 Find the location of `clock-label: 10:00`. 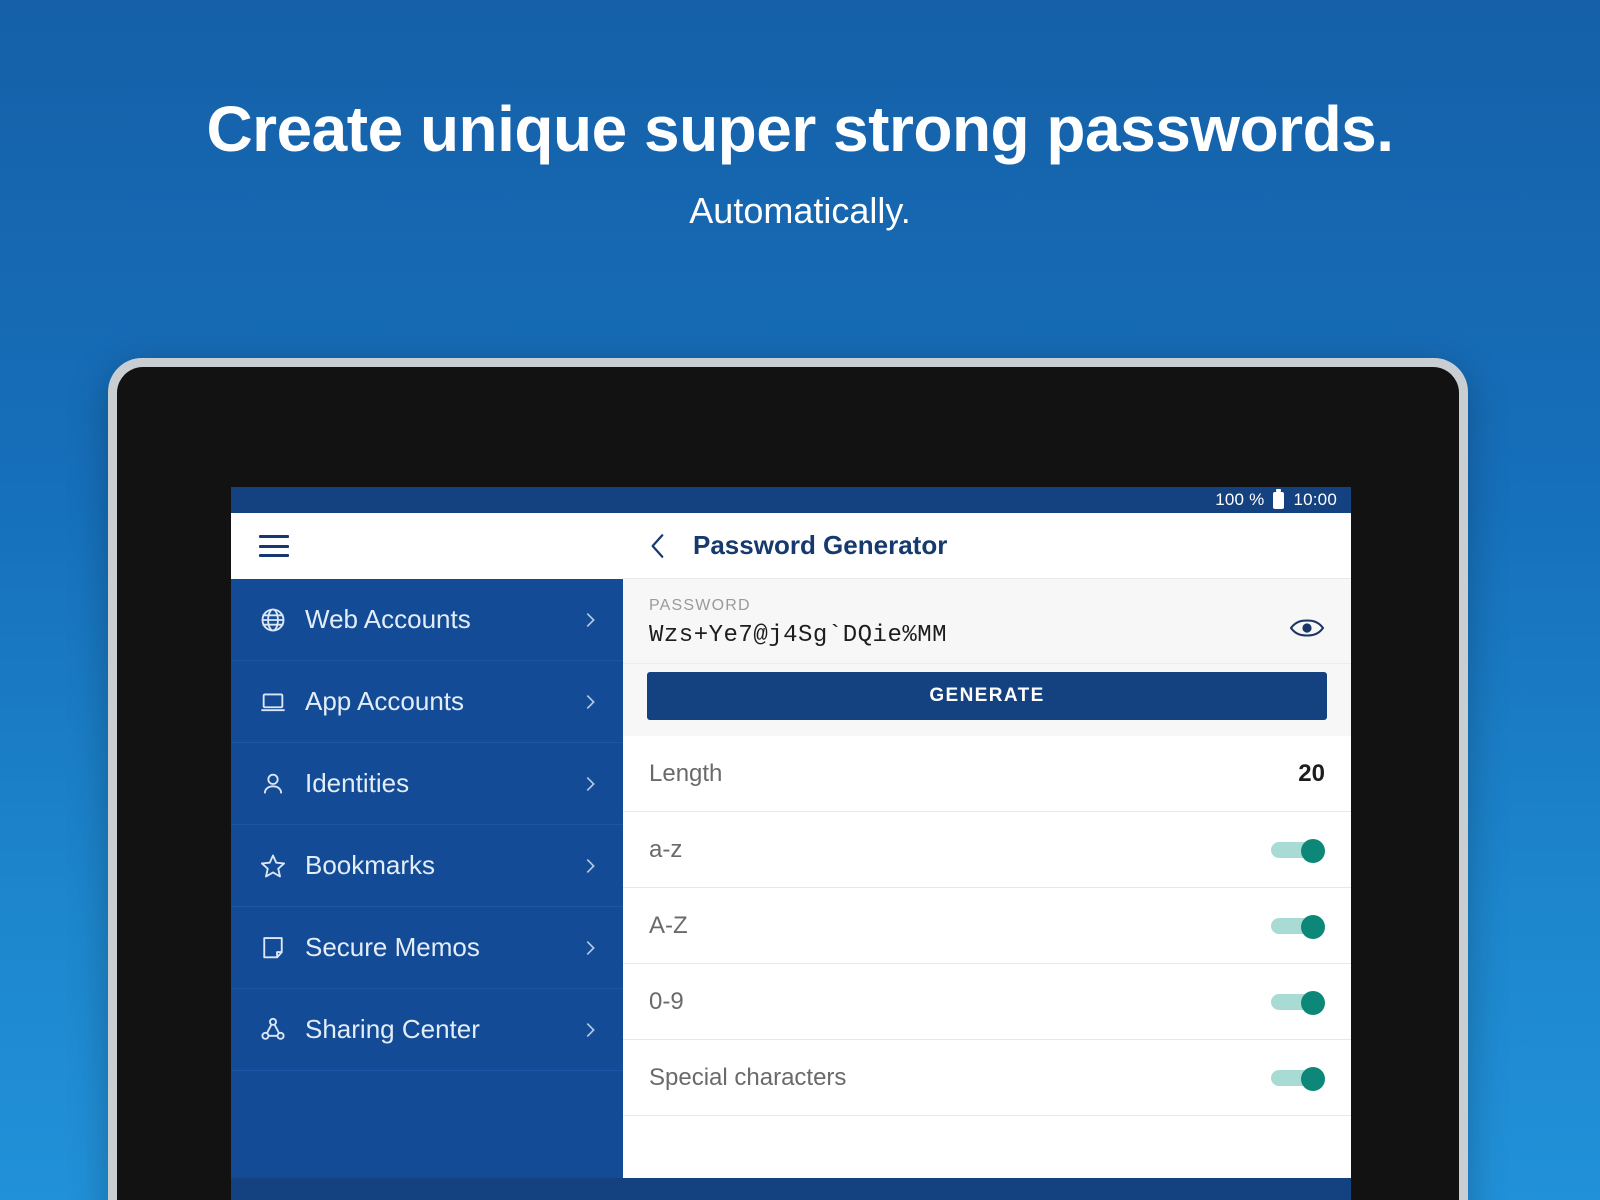

clock-label: 10:00 is located at coordinates (1315, 499).